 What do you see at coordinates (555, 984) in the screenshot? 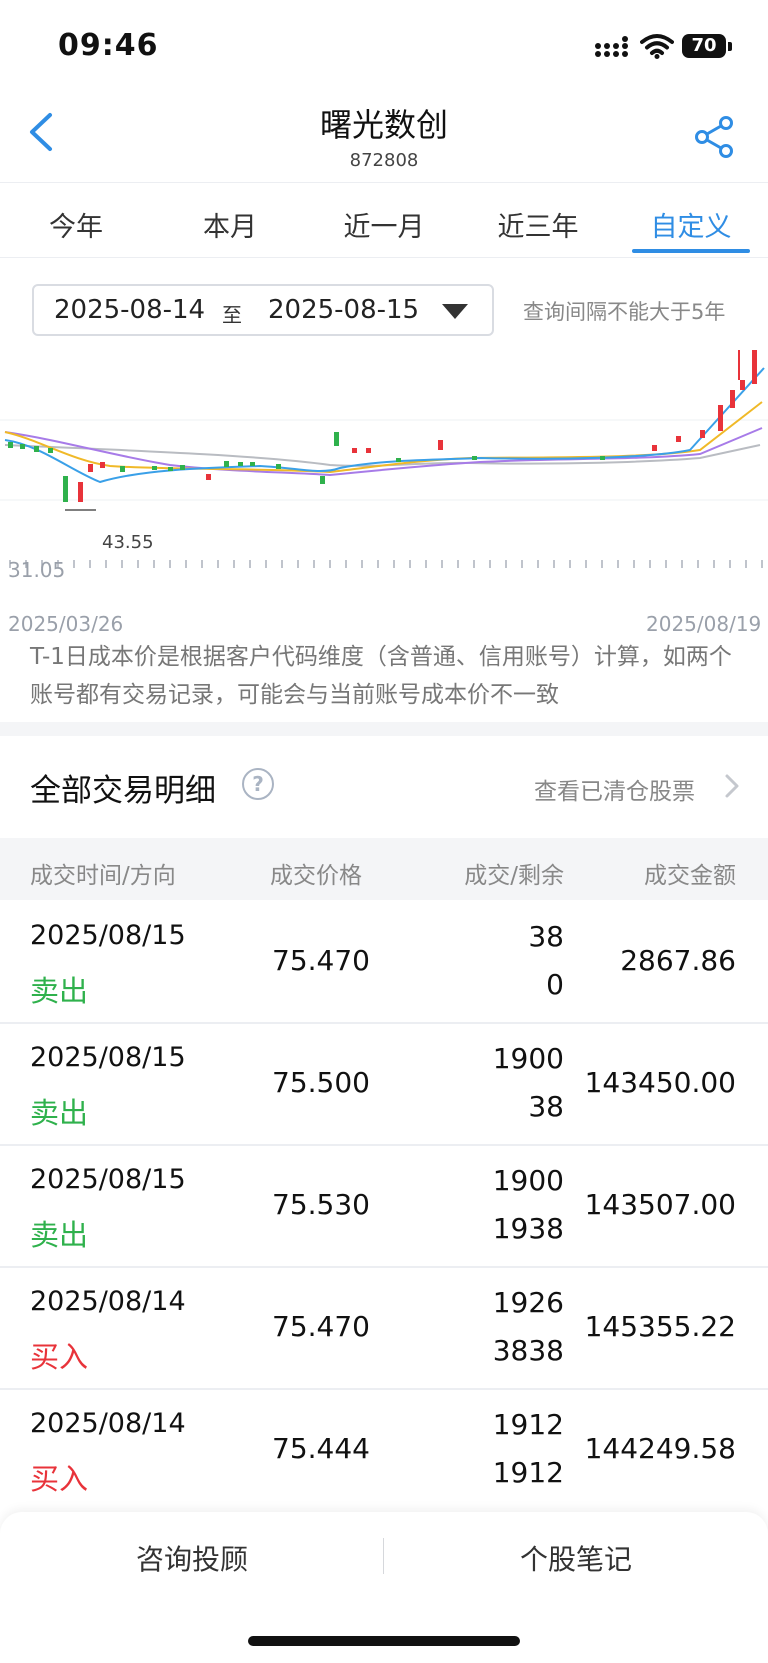
I see `trade-remaining: 0` at bounding box center [555, 984].